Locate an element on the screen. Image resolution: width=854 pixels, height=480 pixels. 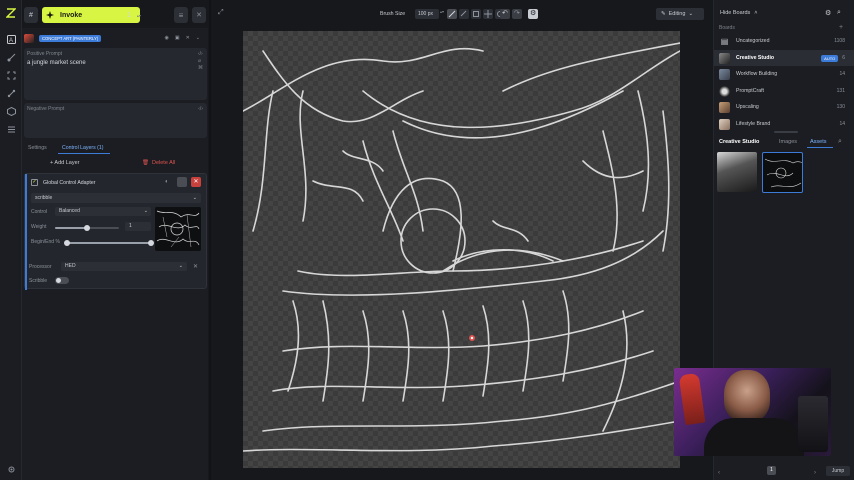
panel-divider is located at coordinates (210, 240).